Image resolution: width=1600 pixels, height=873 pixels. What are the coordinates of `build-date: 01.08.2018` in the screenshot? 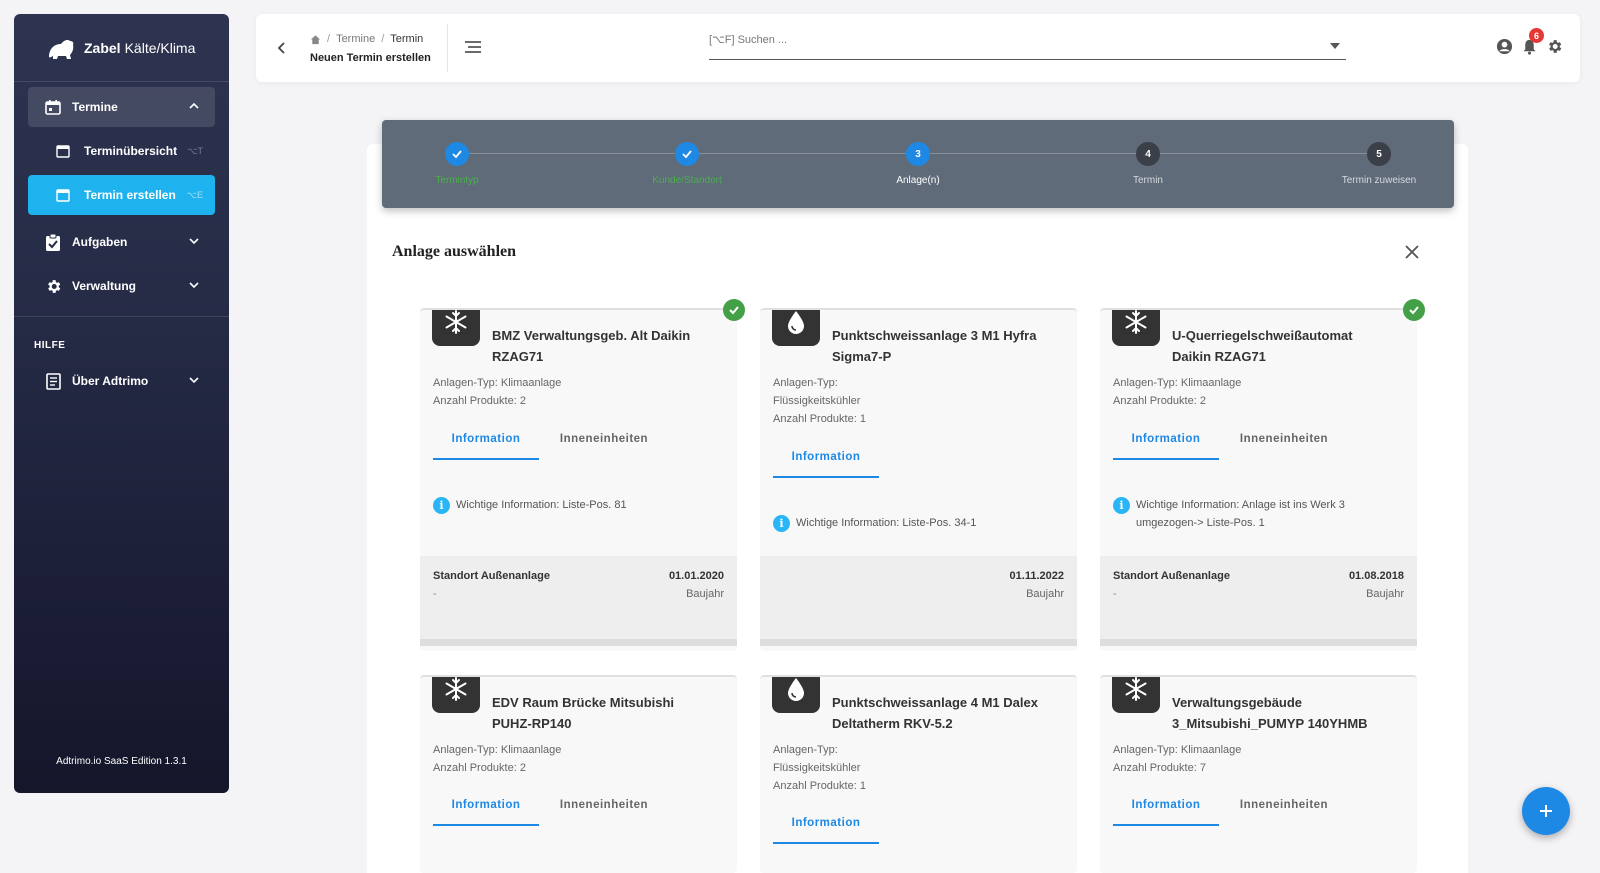 It's located at (1376, 576).